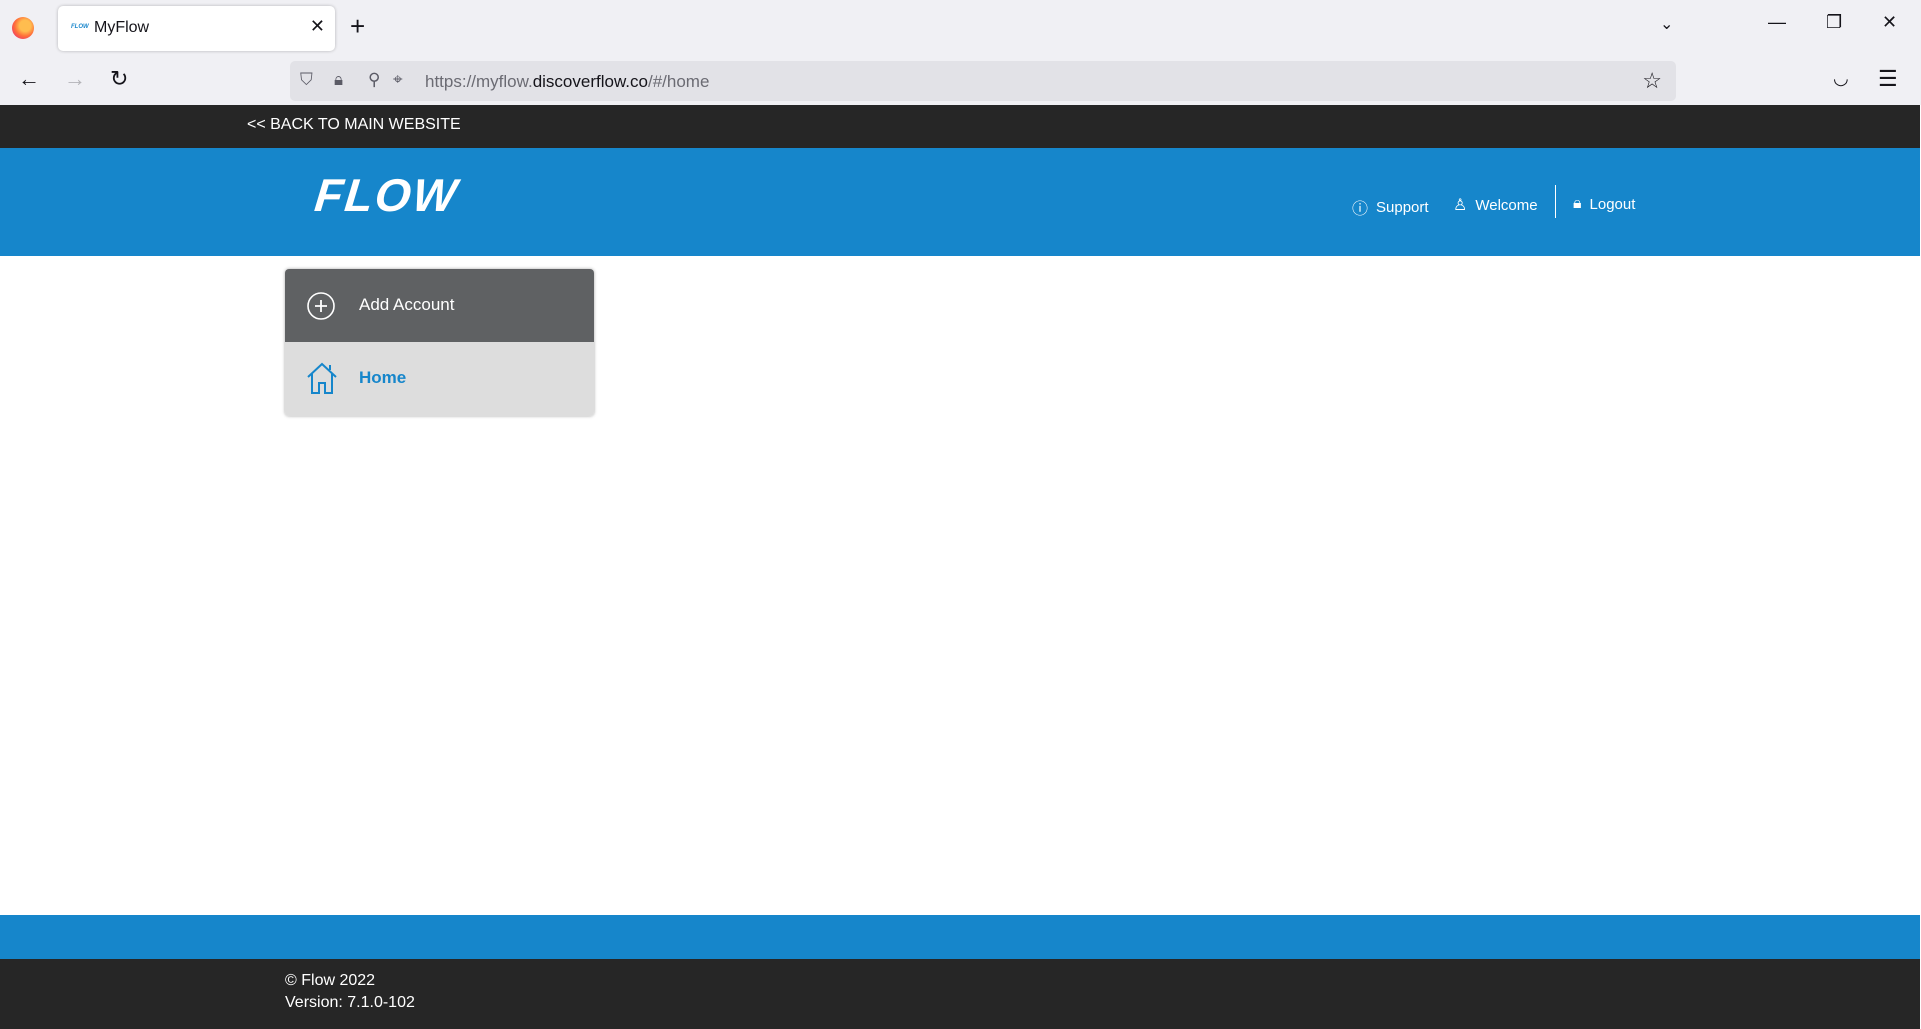 The height and width of the screenshot is (1029, 1921). Describe the element at coordinates (1612, 204) in the screenshot. I see `logout-label: Logout` at that location.